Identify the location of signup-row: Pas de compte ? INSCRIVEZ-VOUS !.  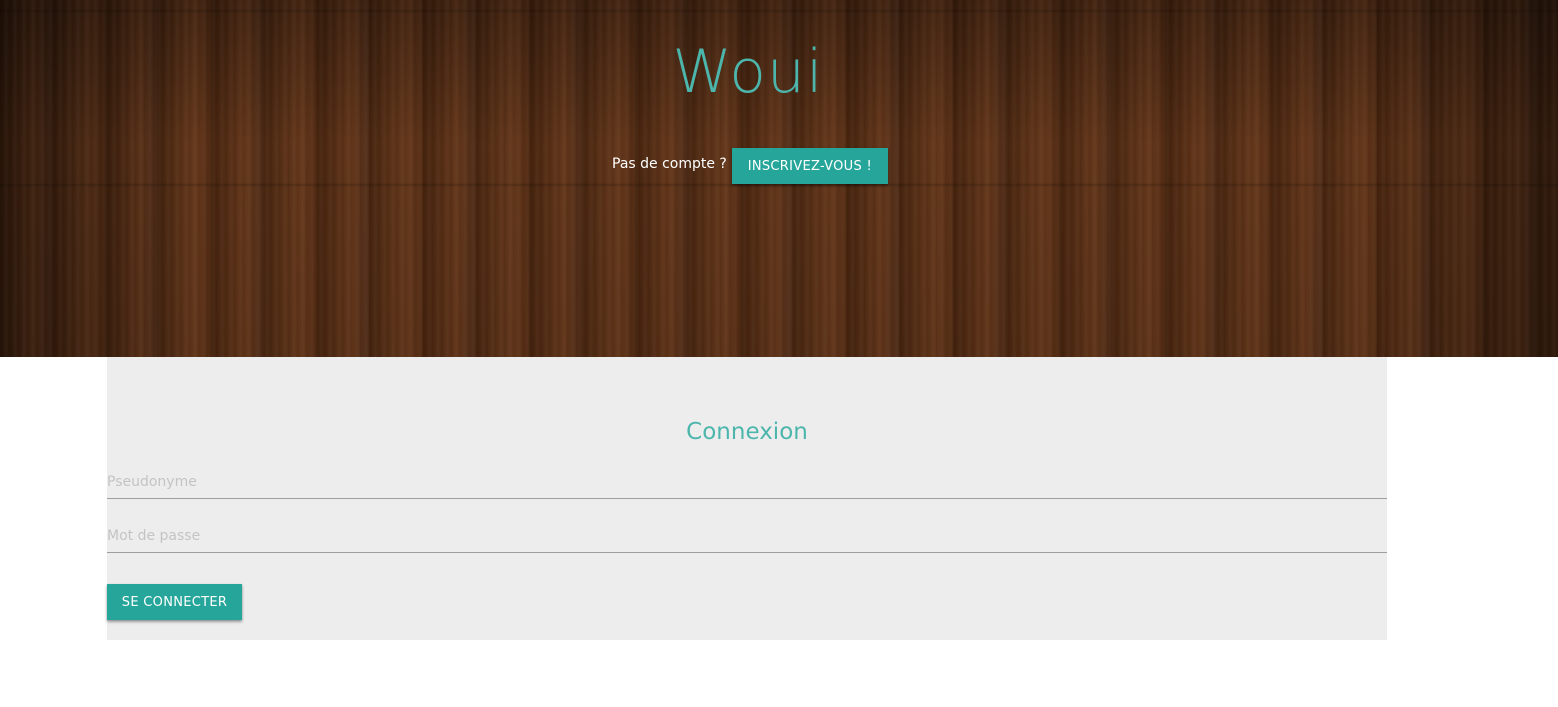
(750, 166).